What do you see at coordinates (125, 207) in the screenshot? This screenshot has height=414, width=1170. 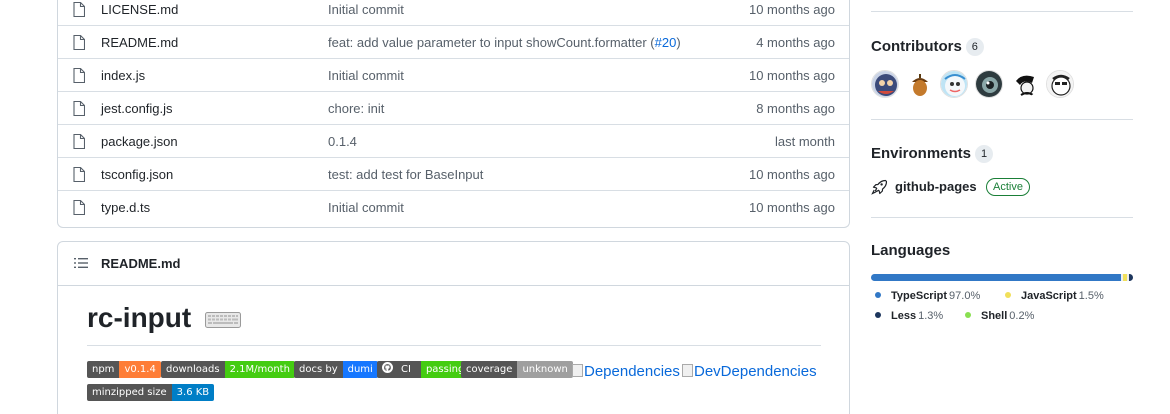 I see `file-name: type.d.ts` at bounding box center [125, 207].